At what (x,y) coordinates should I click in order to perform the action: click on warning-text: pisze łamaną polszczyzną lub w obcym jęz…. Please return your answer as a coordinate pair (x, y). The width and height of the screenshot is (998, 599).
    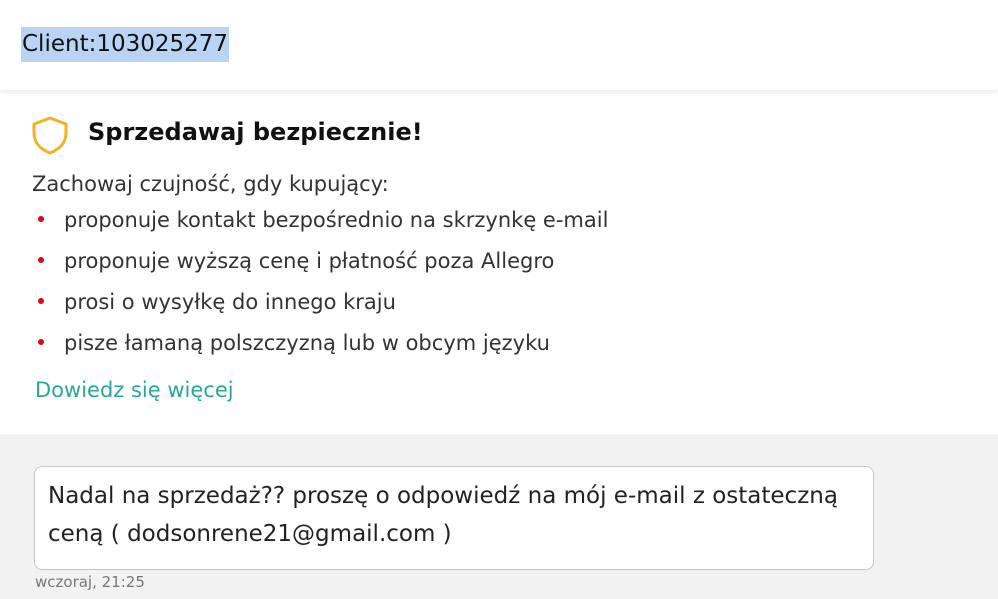
    Looking at the image, I should click on (307, 343).